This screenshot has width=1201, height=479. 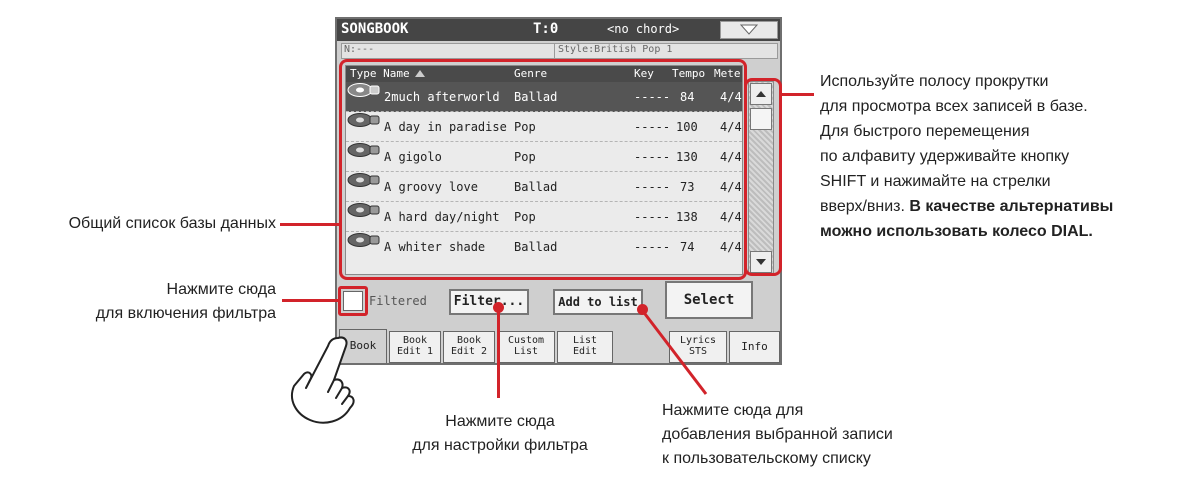 I want to click on page-menu-button, so click(x=749, y=30).